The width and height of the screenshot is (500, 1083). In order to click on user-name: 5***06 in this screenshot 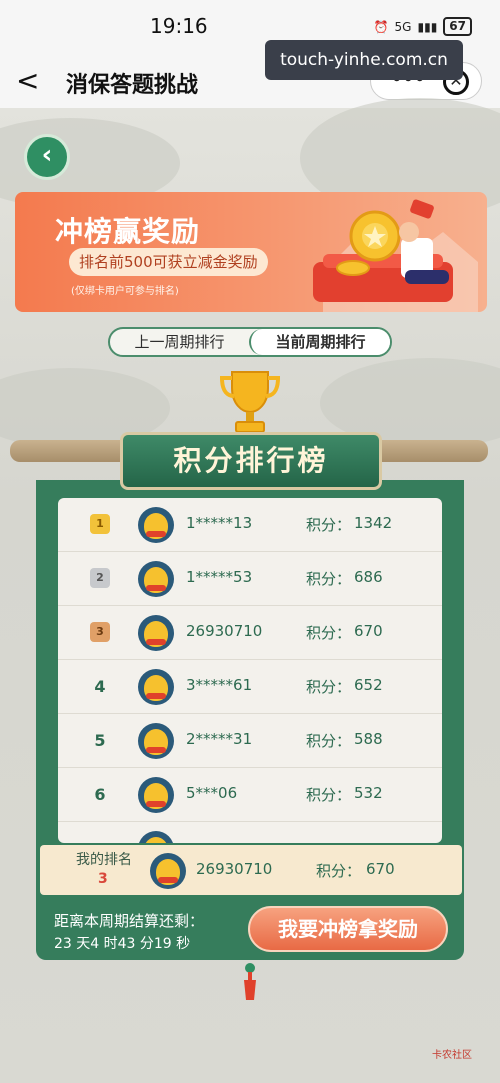, I will do `click(212, 793)`.